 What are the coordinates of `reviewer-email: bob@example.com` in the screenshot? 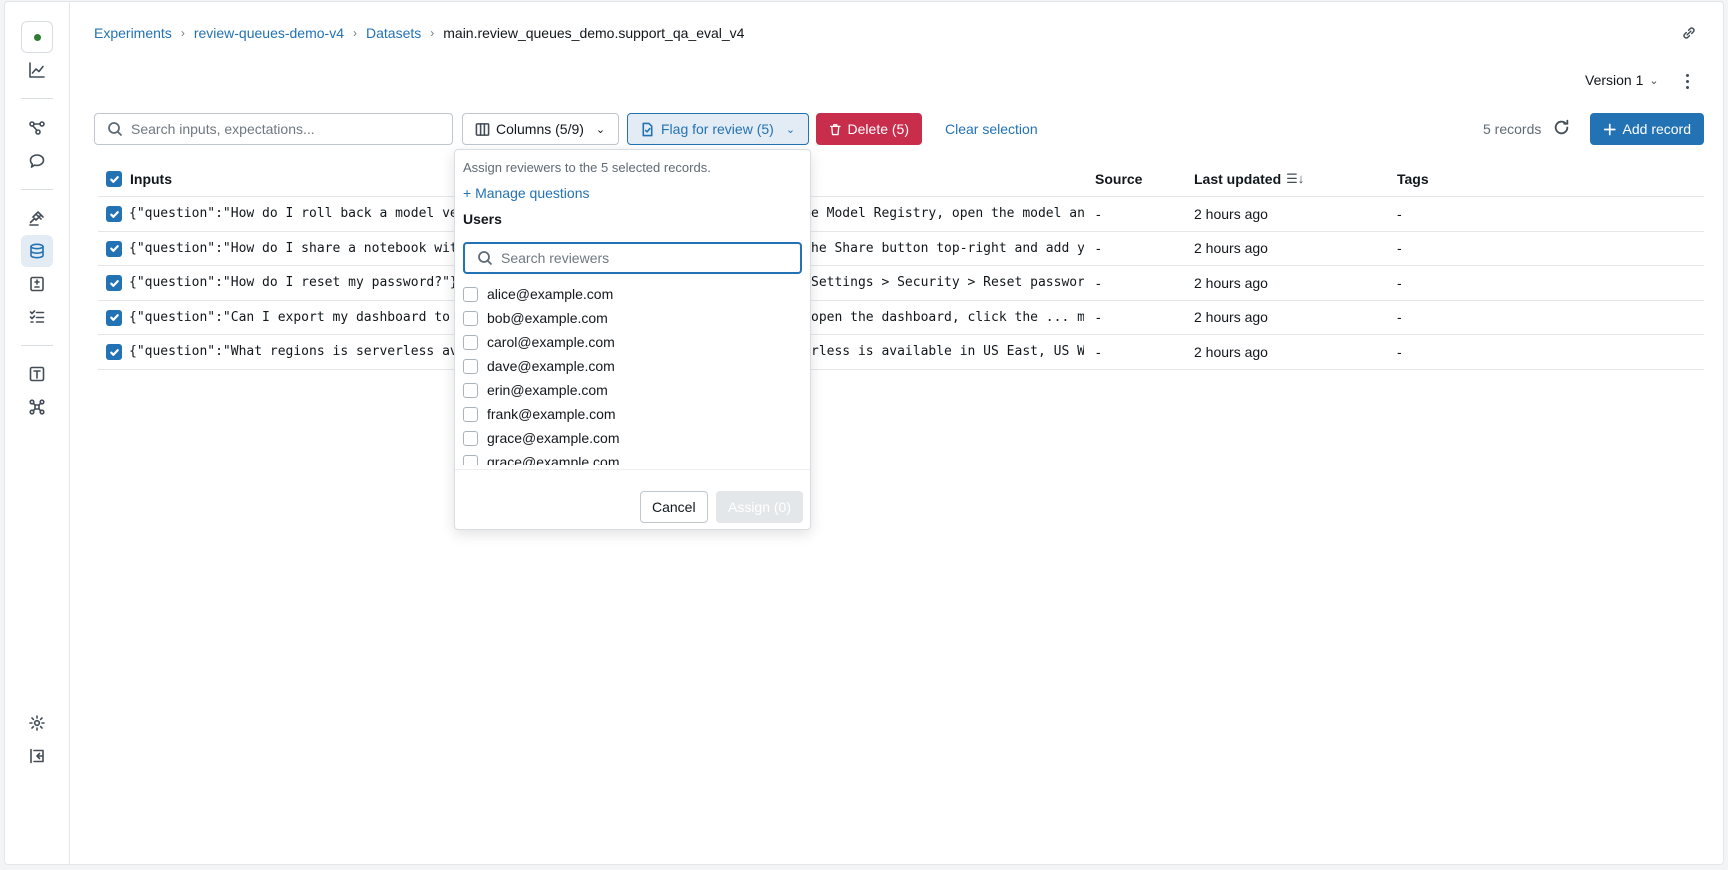 It's located at (547, 318).